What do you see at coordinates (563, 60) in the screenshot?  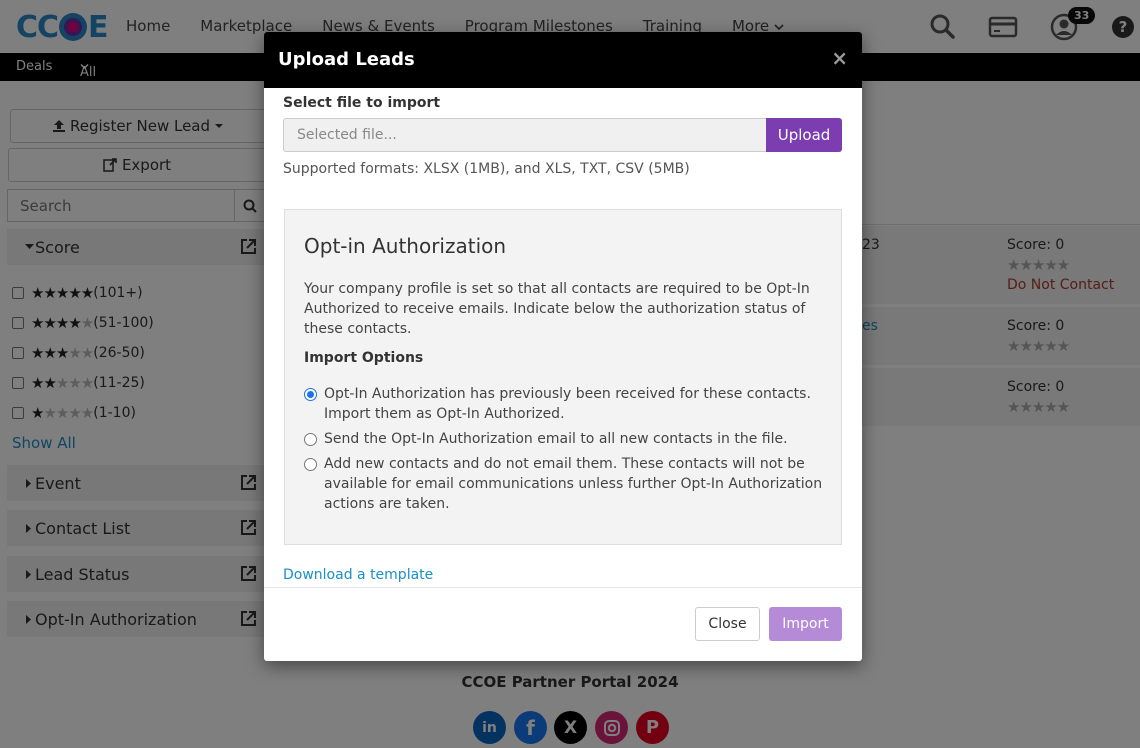 I see `modal-header: Upload Leads ×` at bounding box center [563, 60].